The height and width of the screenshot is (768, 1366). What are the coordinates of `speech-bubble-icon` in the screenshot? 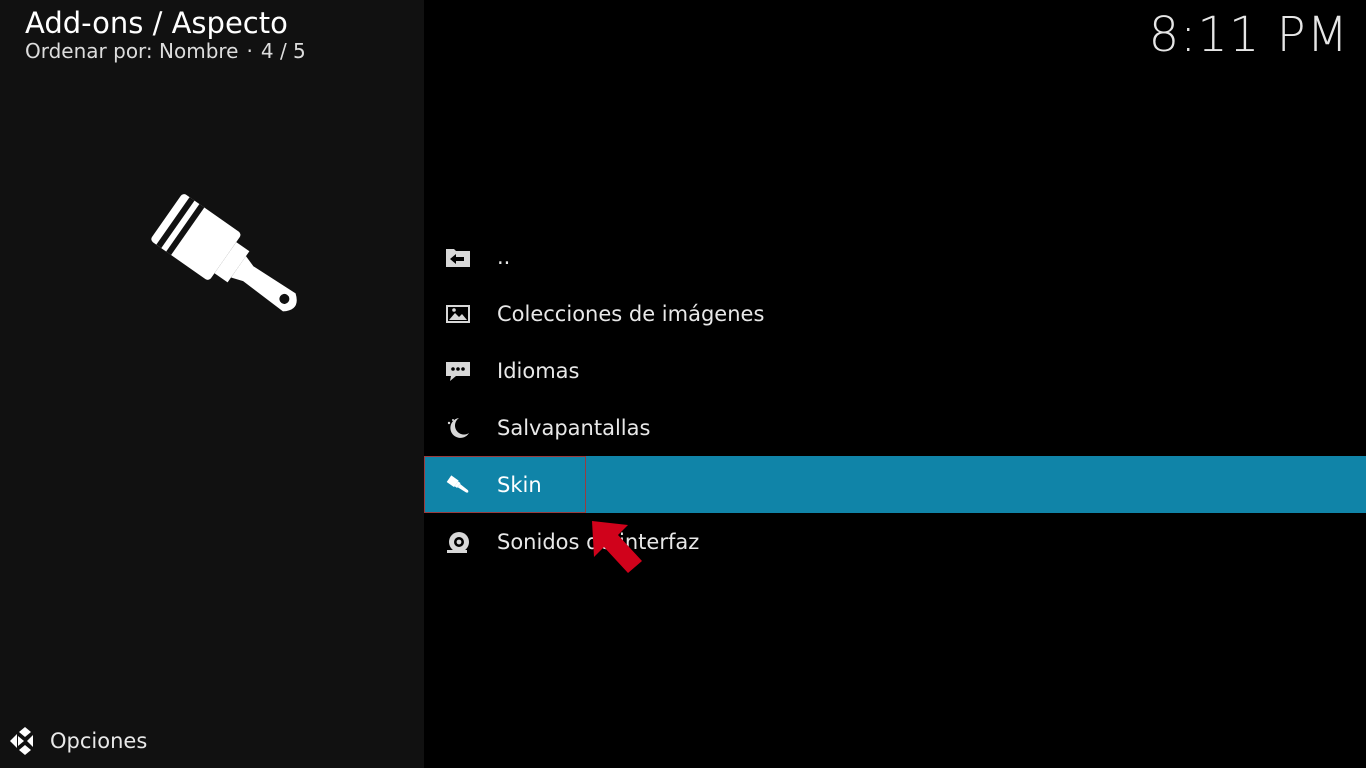 It's located at (458, 371).